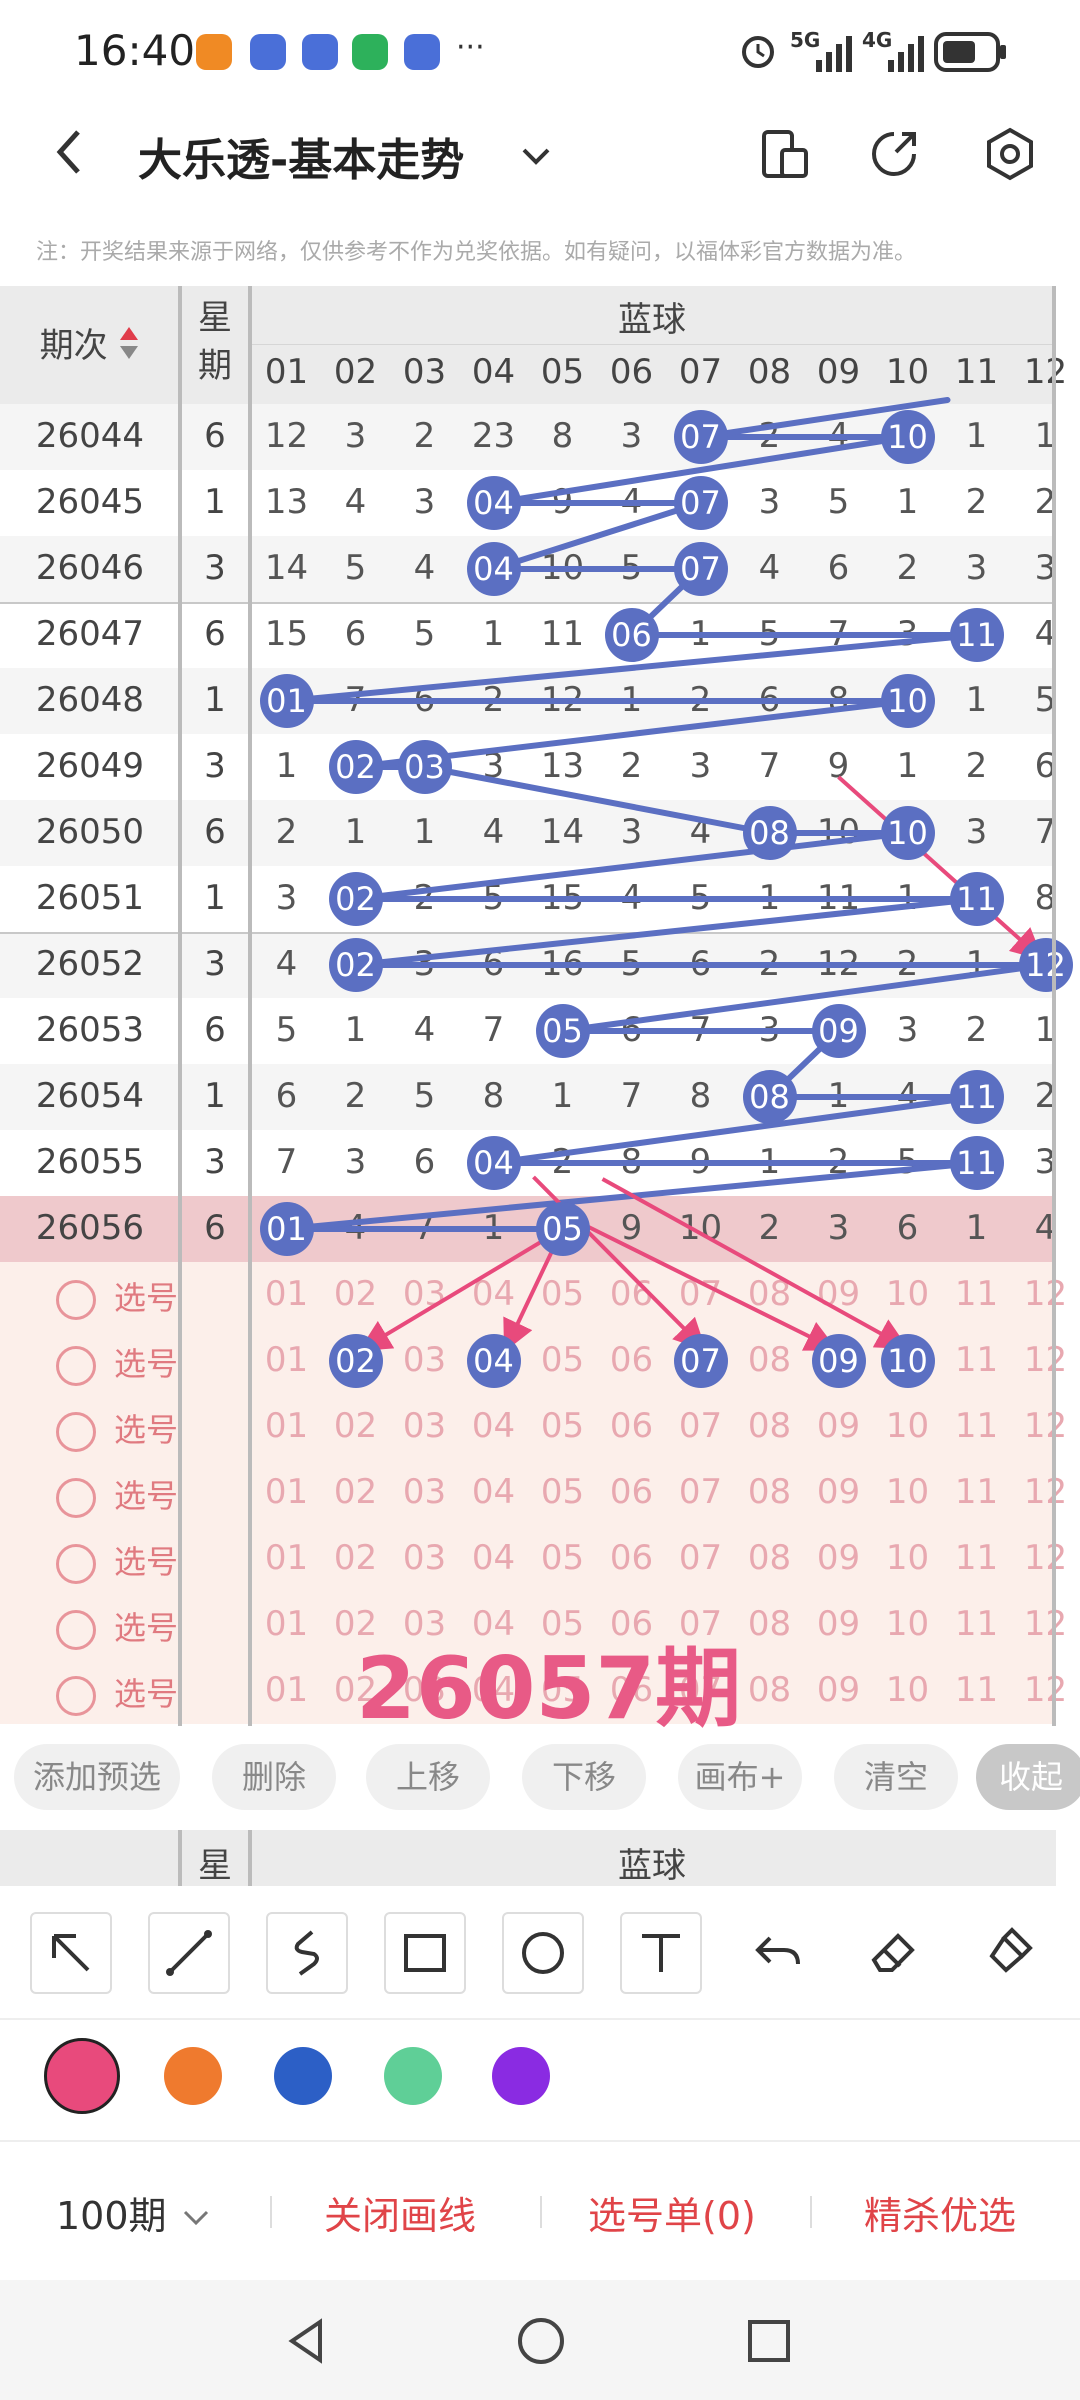  What do you see at coordinates (307, 2343) in the screenshot?
I see `nav-back-icon` at bounding box center [307, 2343].